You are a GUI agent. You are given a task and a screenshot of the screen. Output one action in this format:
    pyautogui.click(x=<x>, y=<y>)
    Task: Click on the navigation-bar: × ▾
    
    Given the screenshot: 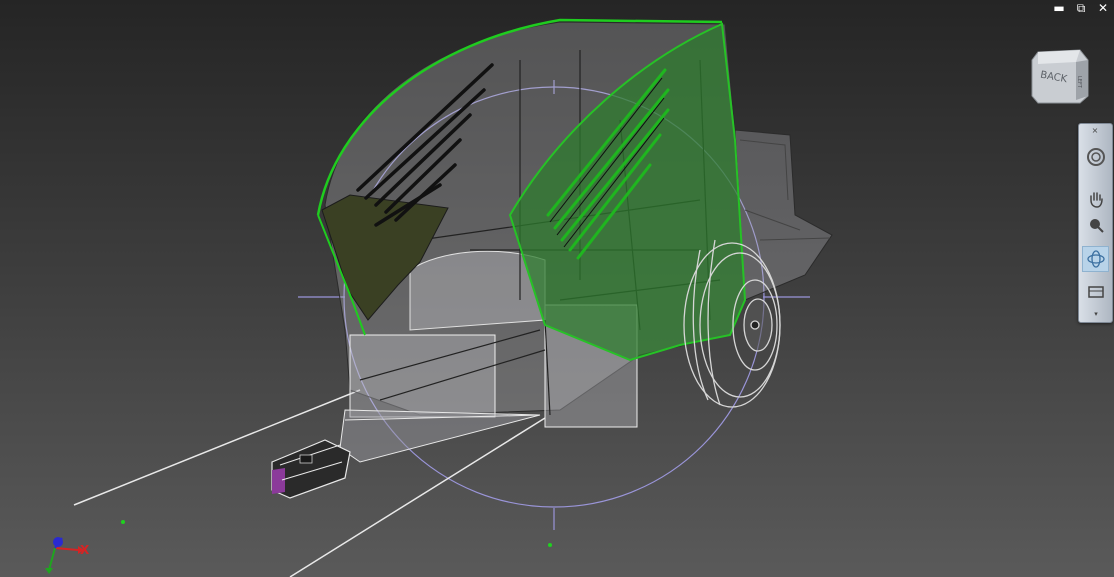 What is the action you would take?
    pyautogui.click(x=1095, y=223)
    